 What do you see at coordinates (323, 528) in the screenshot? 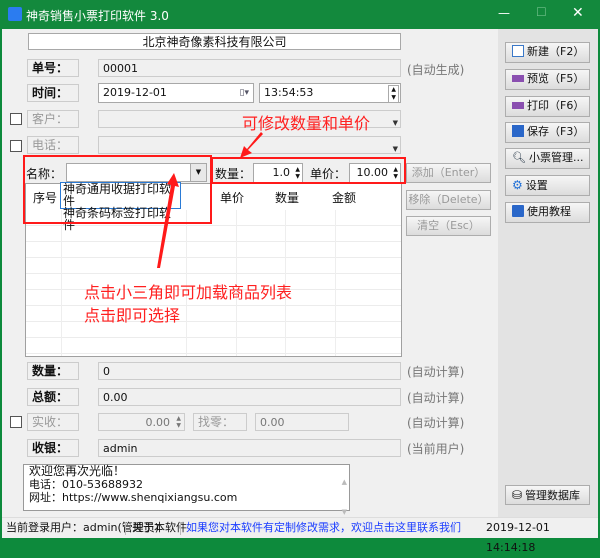
I see `contact-link: 如果您对本软件有定制修改需求，欢迎点击这里联系我们` at bounding box center [323, 528].